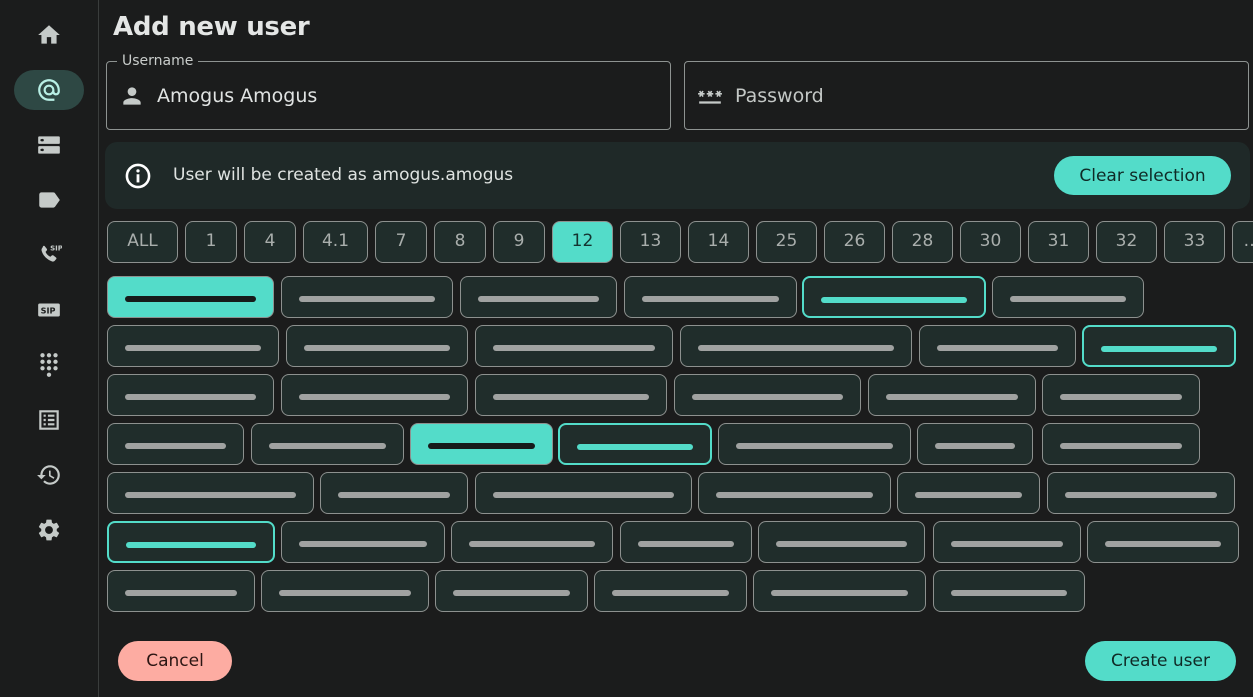 The width and height of the screenshot is (1253, 697). I want to click on info-text: User will be created as amogus.amogus, so click(343, 175).